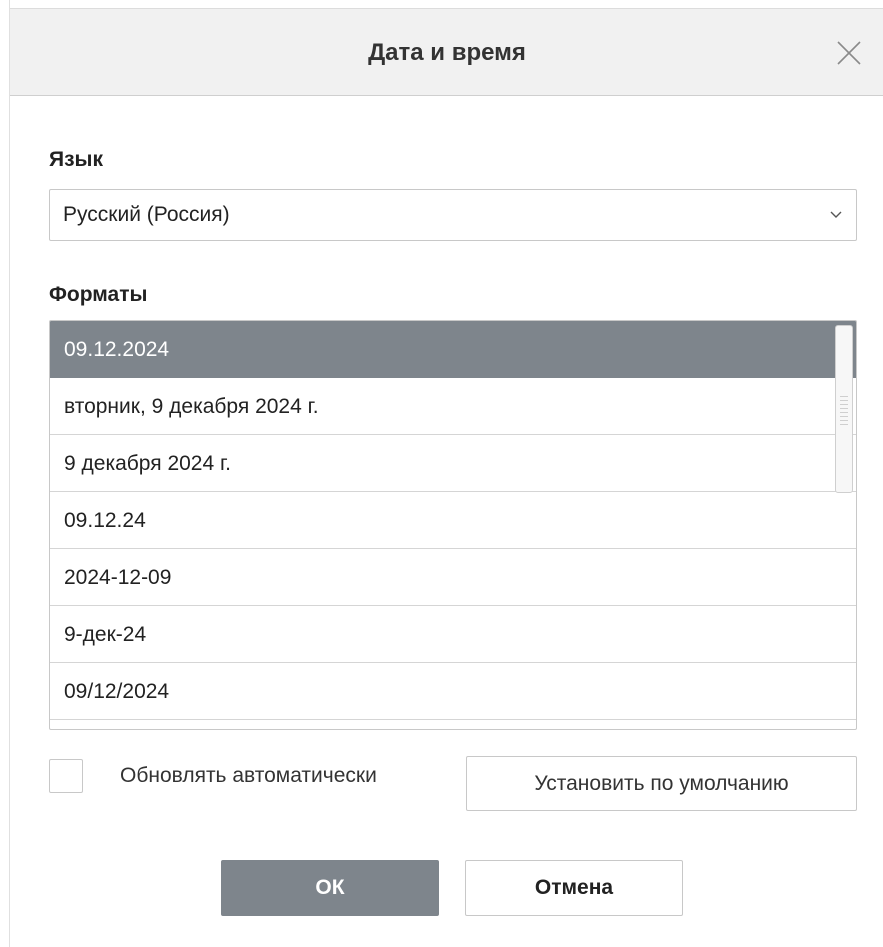 The image size is (883, 947). I want to click on format-item: 09/12/2024, so click(453, 691).